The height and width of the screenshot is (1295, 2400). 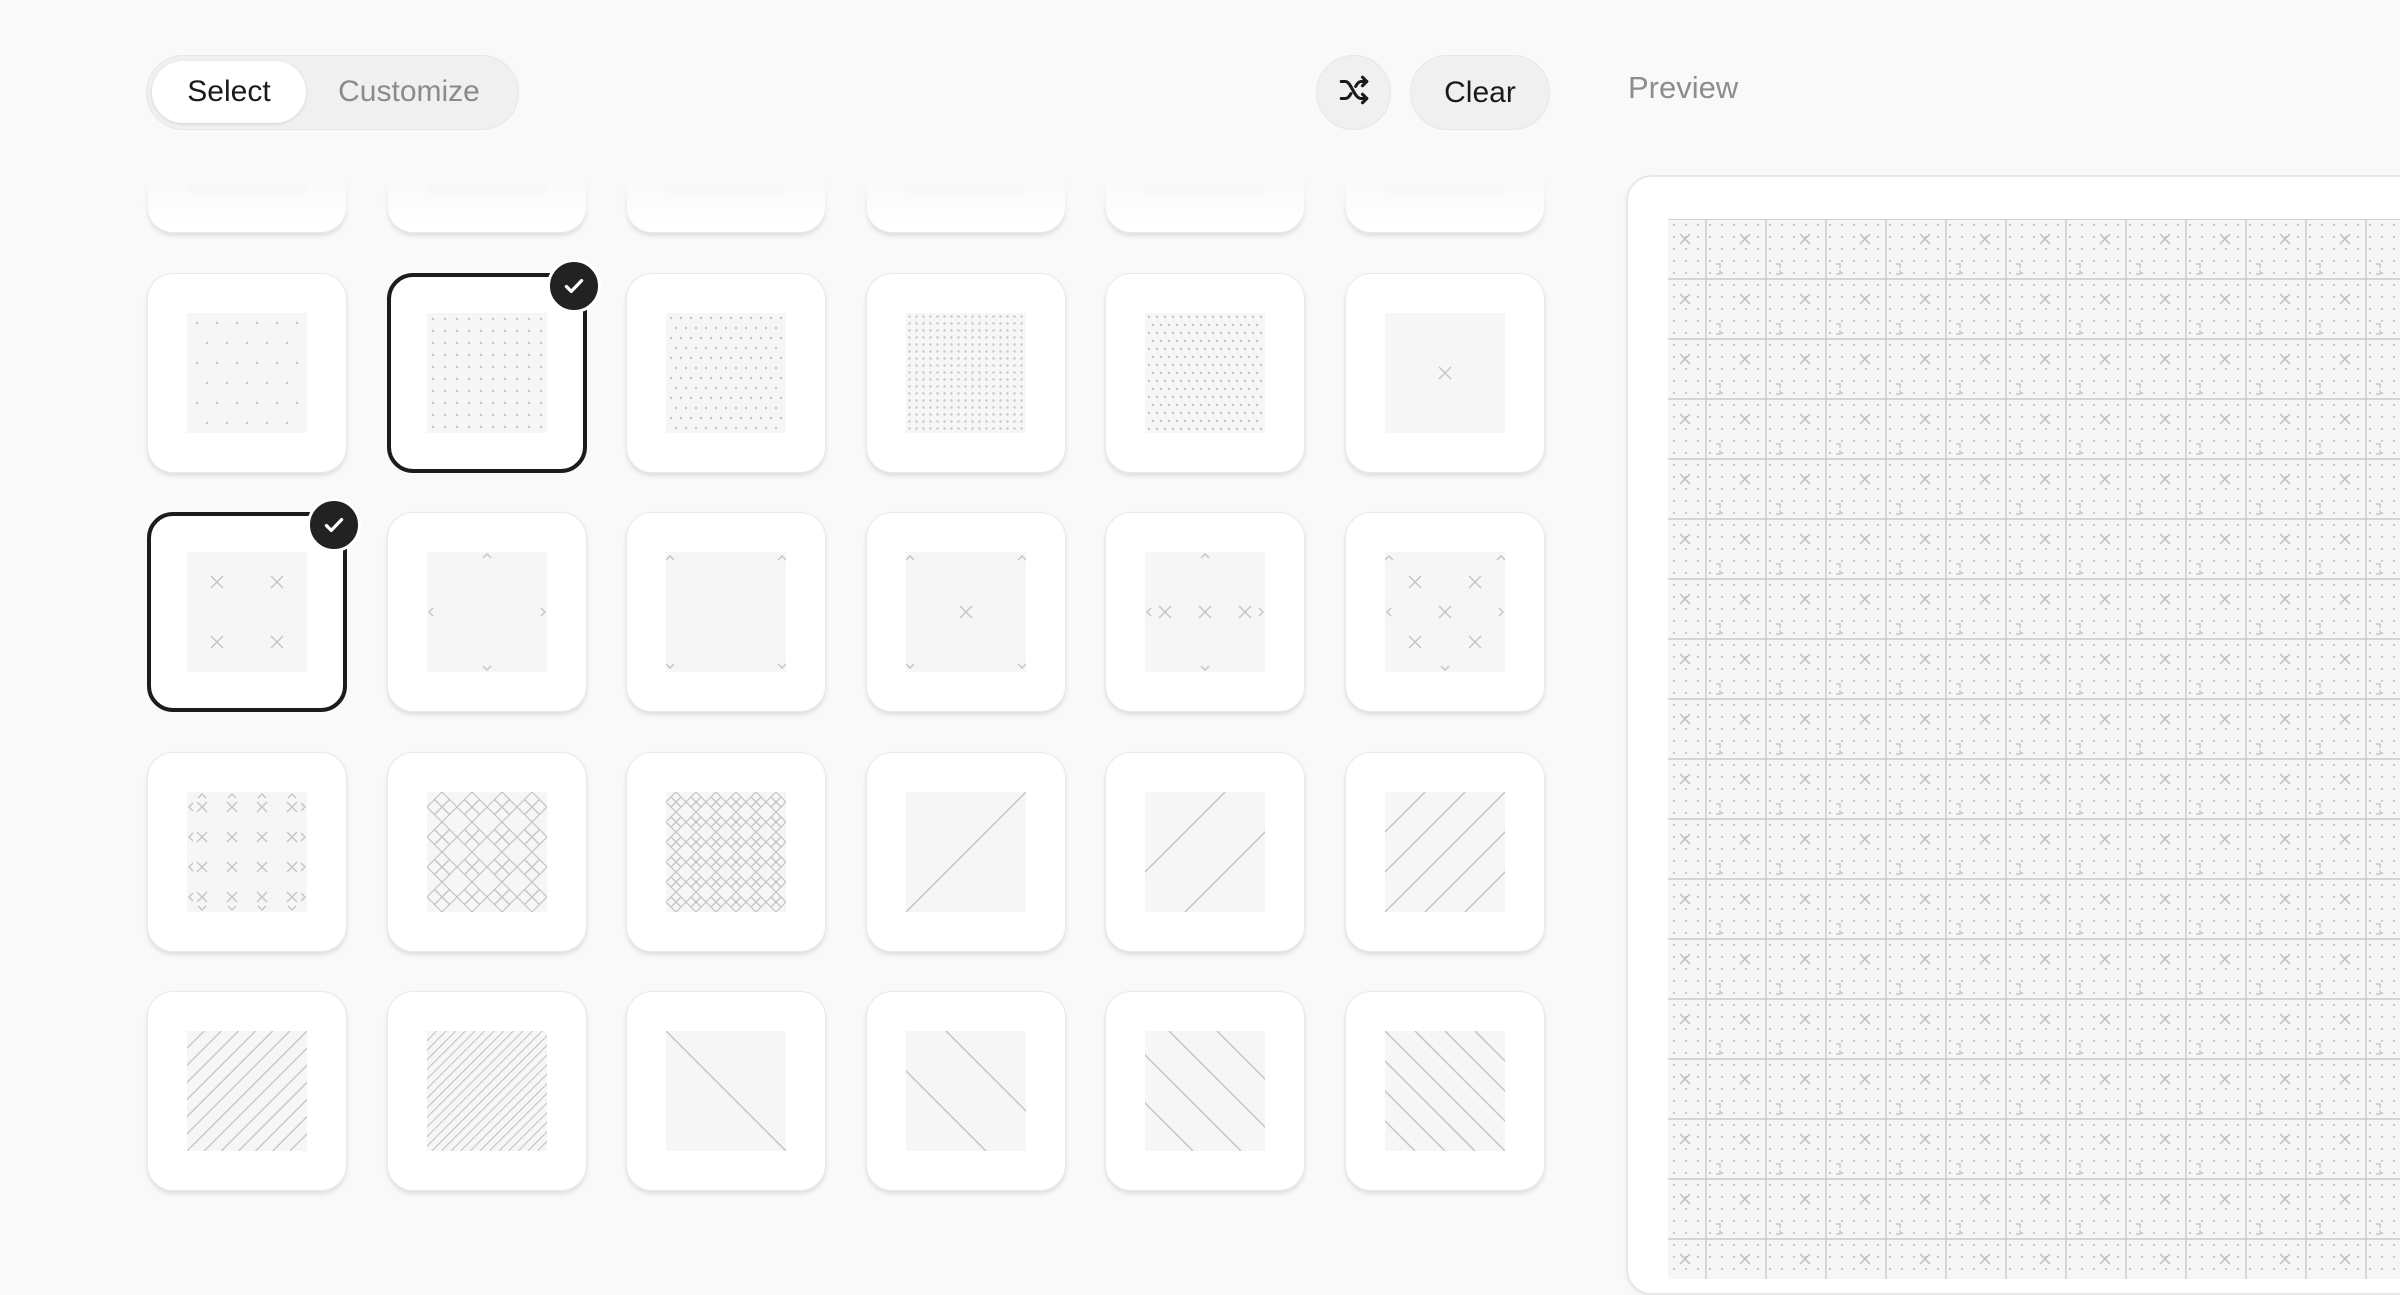 I want to click on pattern-card-cross-lattice-dense, so click(x=726, y=852).